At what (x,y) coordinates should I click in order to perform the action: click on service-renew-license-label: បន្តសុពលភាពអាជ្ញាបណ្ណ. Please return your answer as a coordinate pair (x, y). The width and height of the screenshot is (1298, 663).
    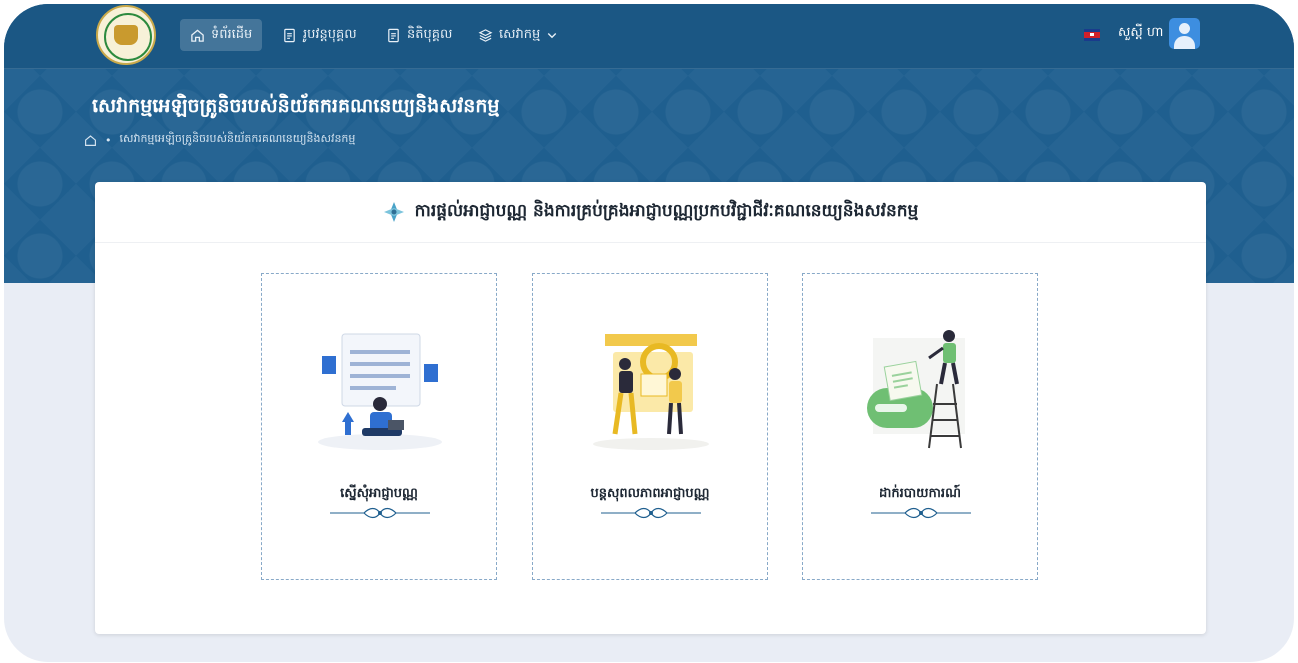
    Looking at the image, I should click on (650, 493).